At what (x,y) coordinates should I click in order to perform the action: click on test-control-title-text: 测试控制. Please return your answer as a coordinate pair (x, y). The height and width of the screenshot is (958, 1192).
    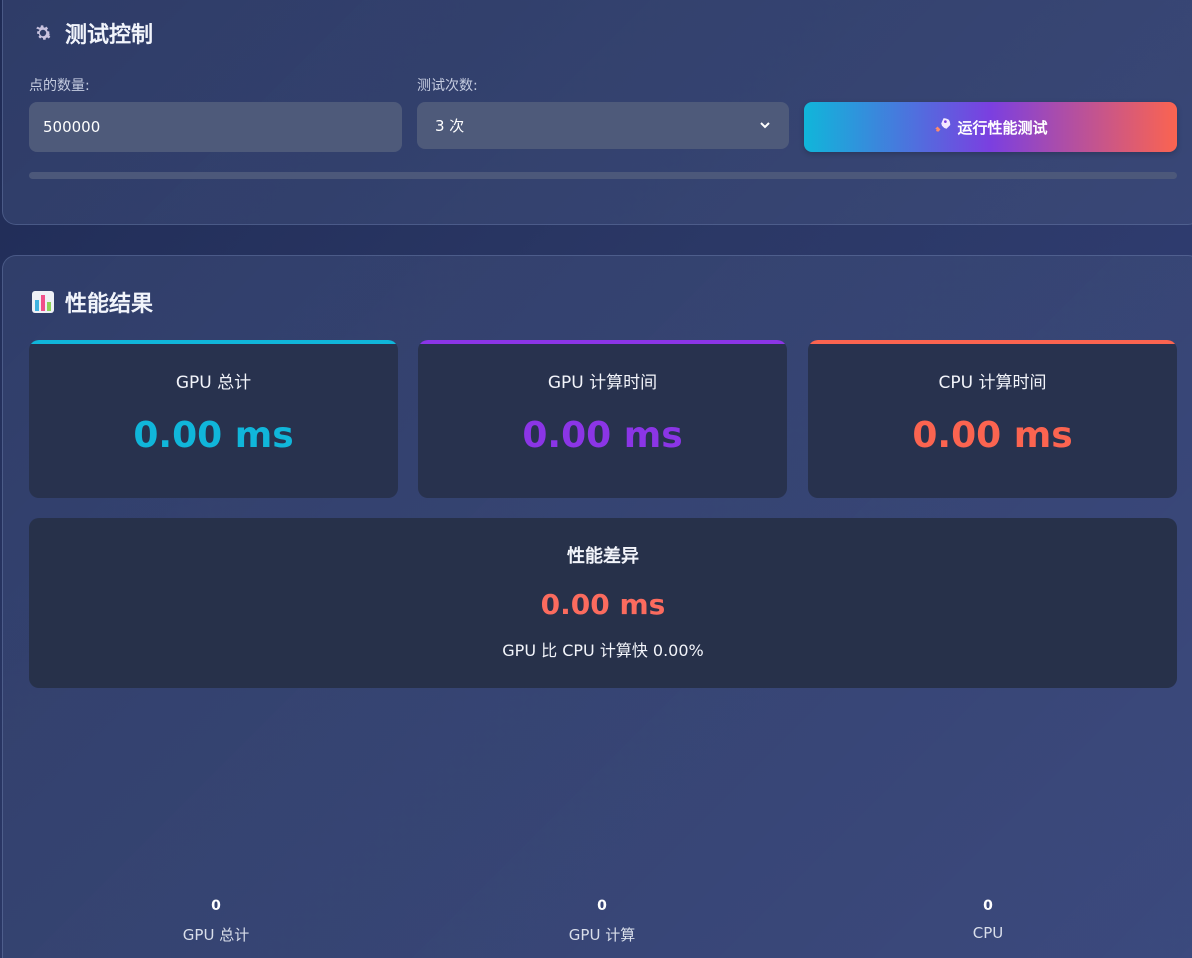
    Looking at the image, I should click on (109, 35).